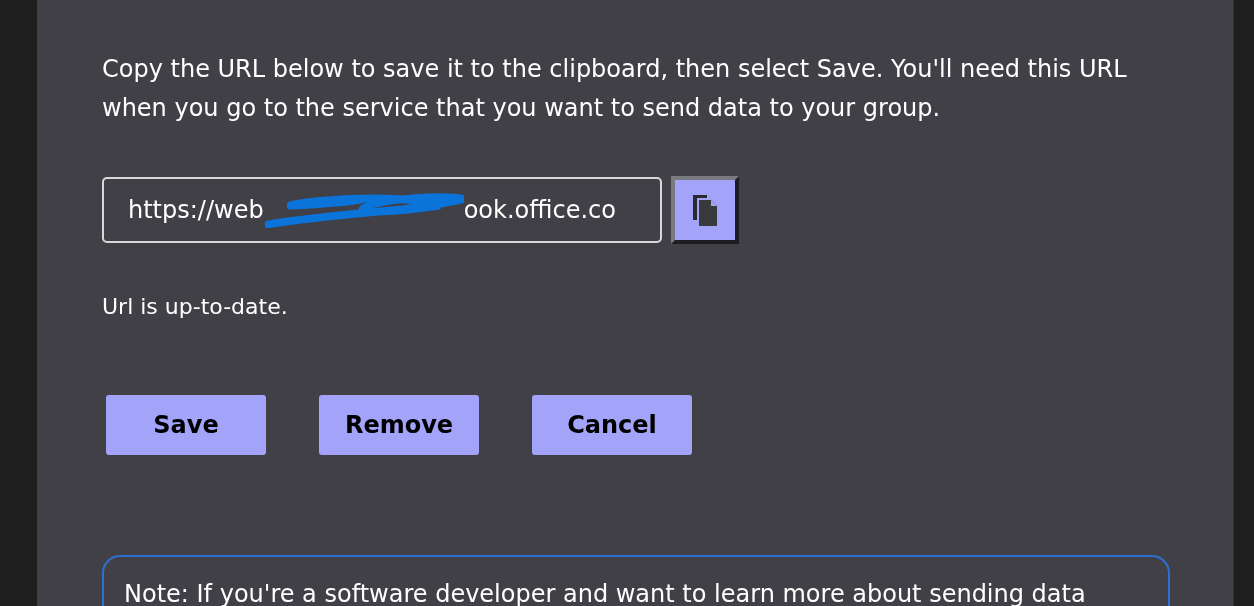 The height and width of the screenshot is (606, 1254). What do you see at coordinates (615, 89) in the screenshot?
I see `instructions-text: Copy the URL below to save it to the clipboard, then select Save. You'll need this URL when you go to the service that you want to send data to your group.` at bounding box center [615, 89].